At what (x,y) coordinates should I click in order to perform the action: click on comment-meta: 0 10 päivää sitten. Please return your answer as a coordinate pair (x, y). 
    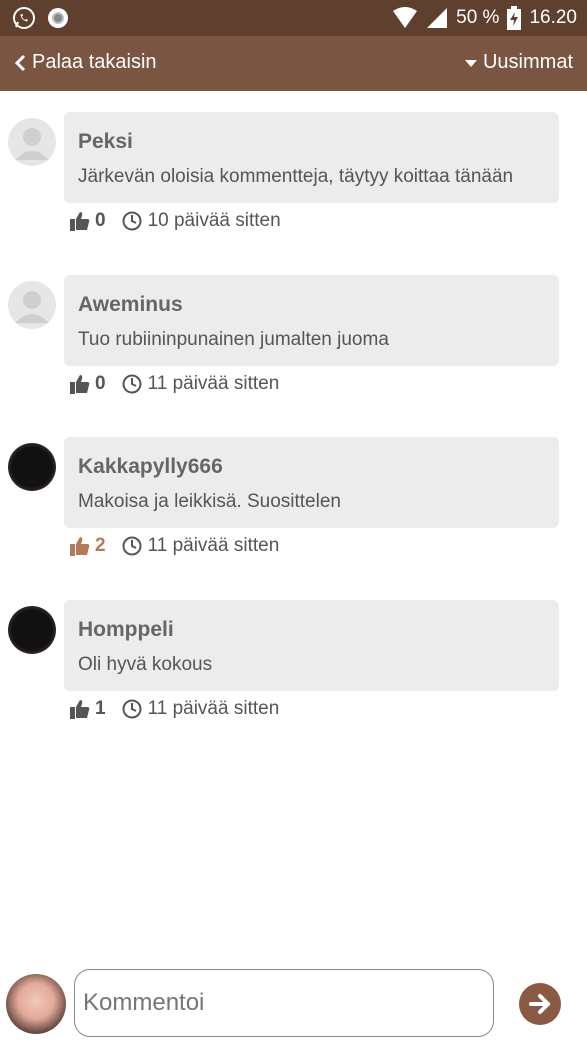
    Looking at the image, I should click on (175, 221).